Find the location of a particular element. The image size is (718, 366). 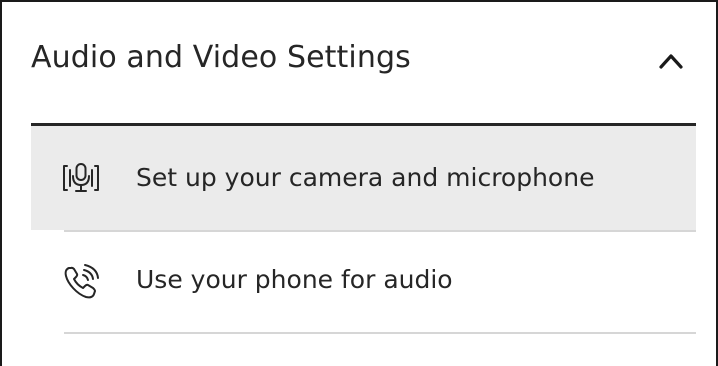

camera-microphone-icon is located at coordinates (81, 178).